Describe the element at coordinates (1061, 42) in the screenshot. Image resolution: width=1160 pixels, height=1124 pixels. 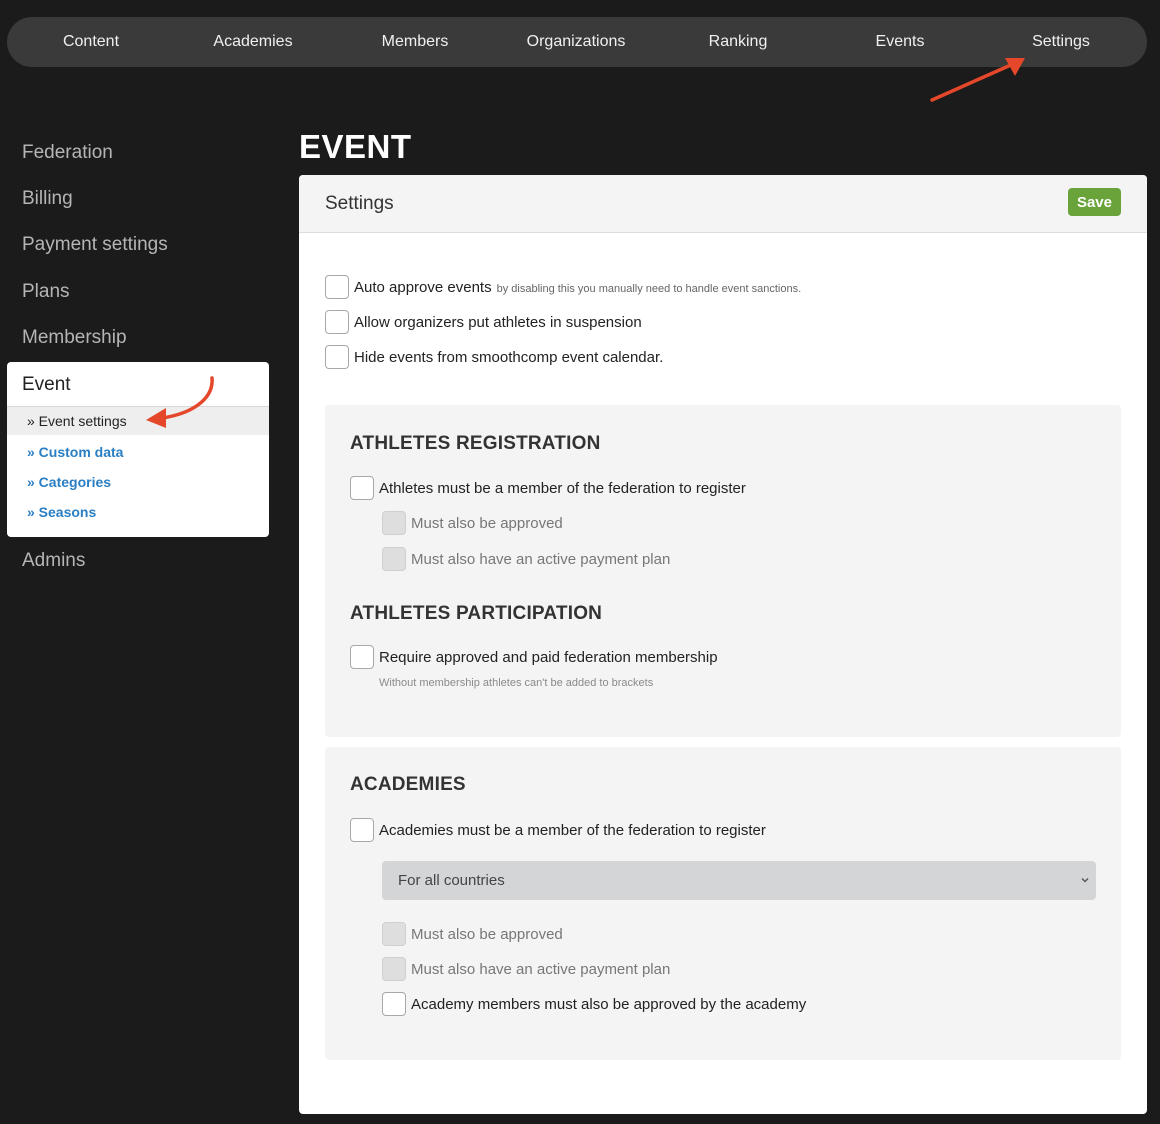
I see `nav-settings: Settings` at that location.